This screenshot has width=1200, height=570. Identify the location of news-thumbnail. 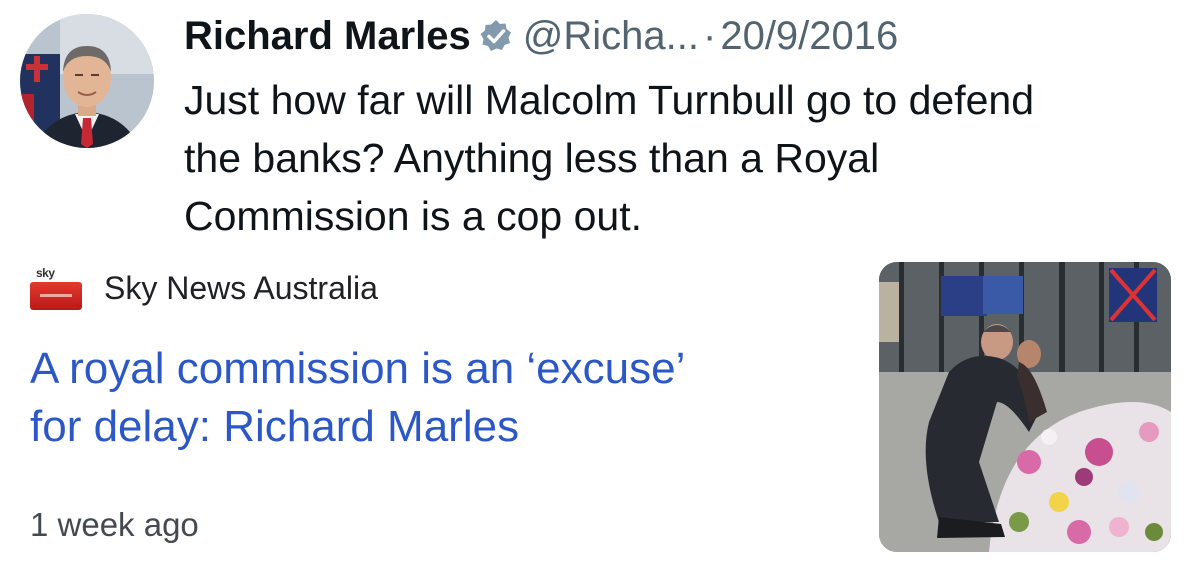
(1025, 407).